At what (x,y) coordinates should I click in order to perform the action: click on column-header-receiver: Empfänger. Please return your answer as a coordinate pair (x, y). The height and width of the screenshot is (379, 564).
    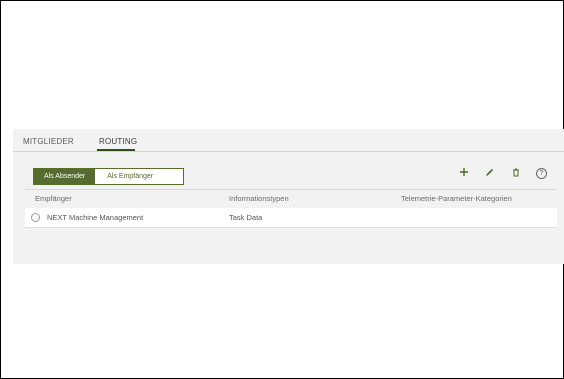
    Looking at the image, I should click on (53, 198).